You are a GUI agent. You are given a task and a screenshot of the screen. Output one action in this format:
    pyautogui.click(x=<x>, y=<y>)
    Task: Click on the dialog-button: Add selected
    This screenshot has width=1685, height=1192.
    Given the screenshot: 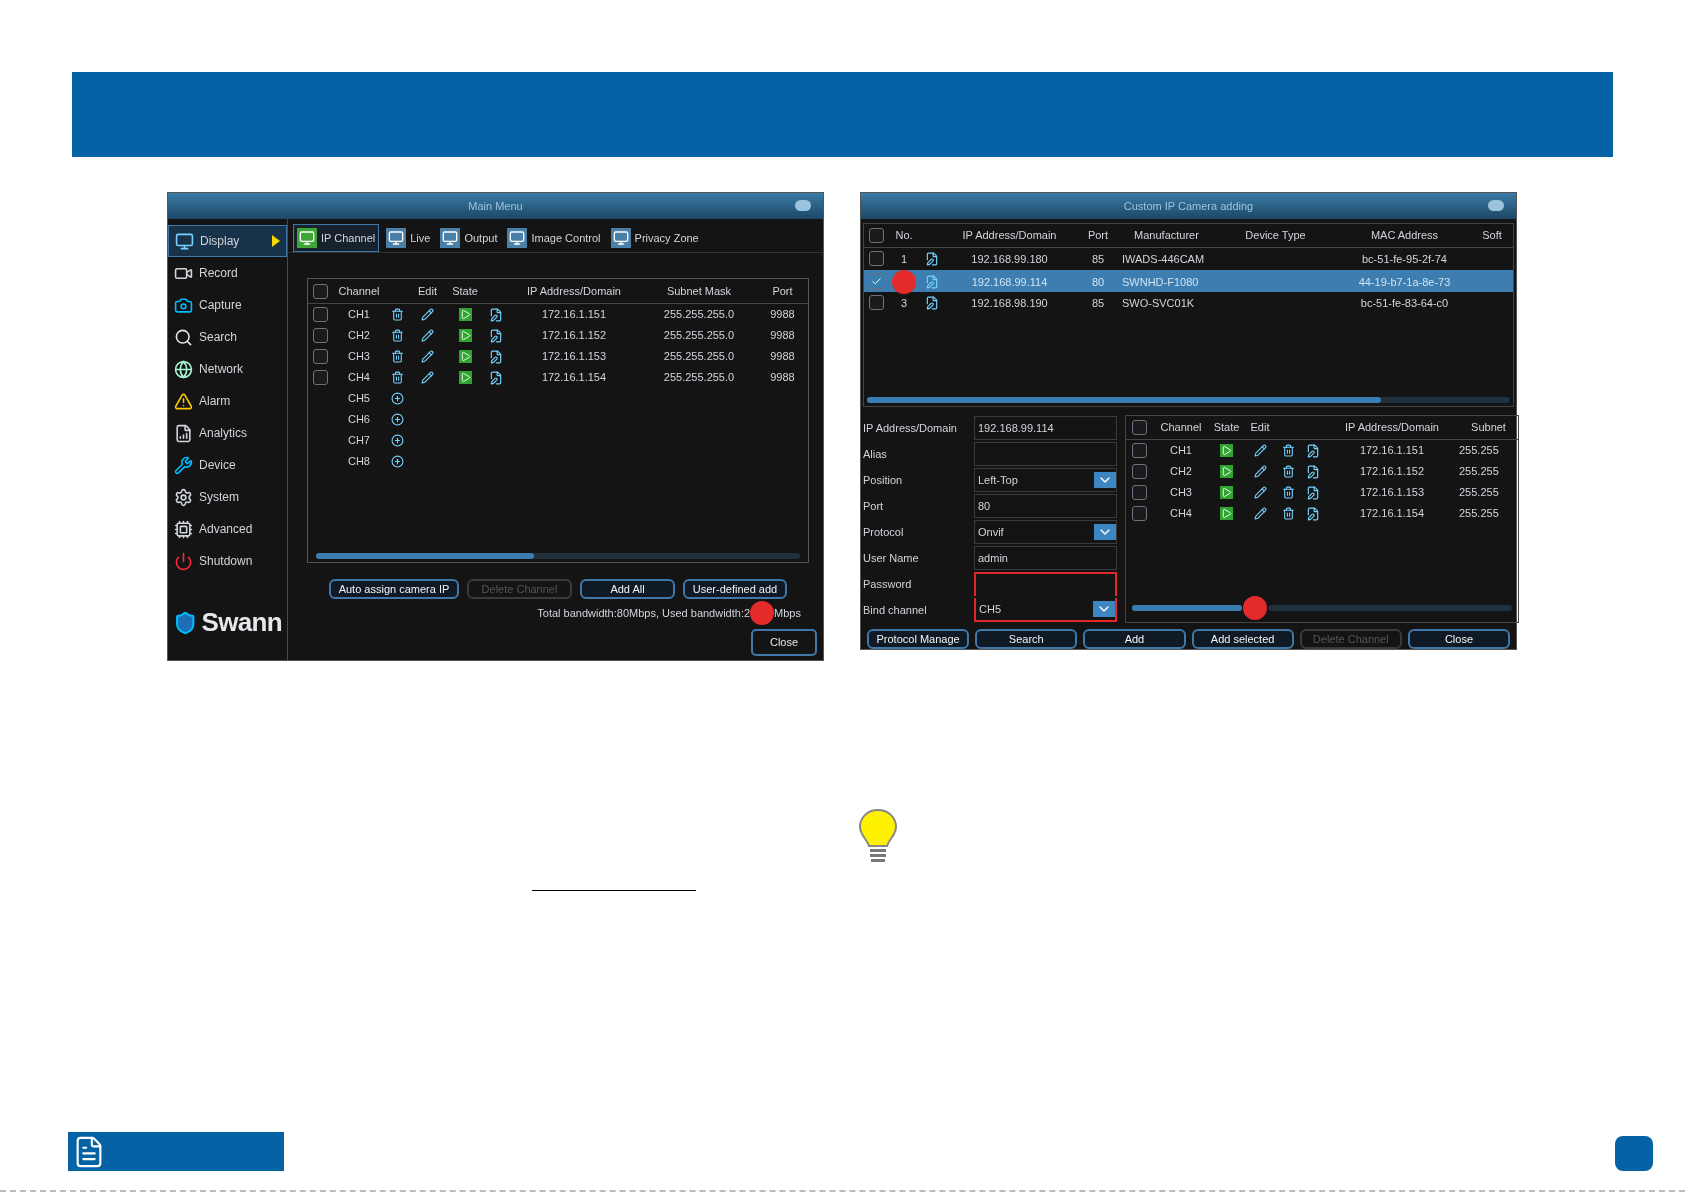 What is the action you would take?
    pyautogui.click(x=1242, y=639)
    